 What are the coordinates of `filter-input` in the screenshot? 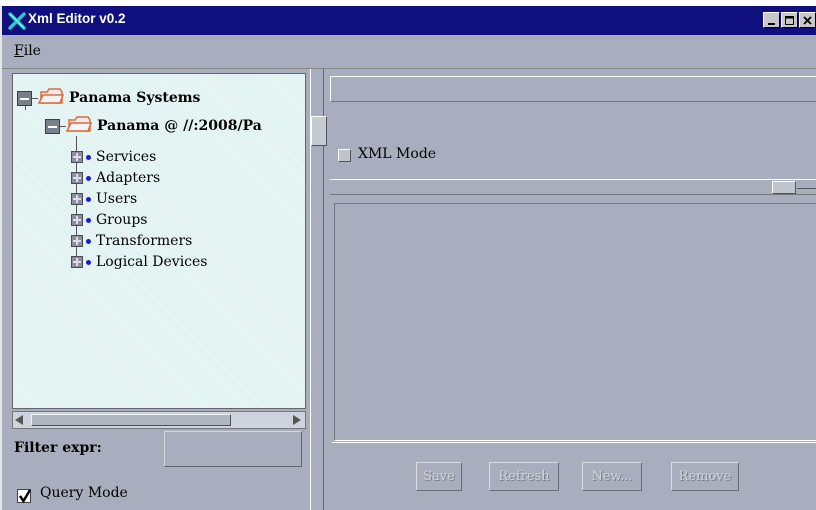 It's located at (233, 449).